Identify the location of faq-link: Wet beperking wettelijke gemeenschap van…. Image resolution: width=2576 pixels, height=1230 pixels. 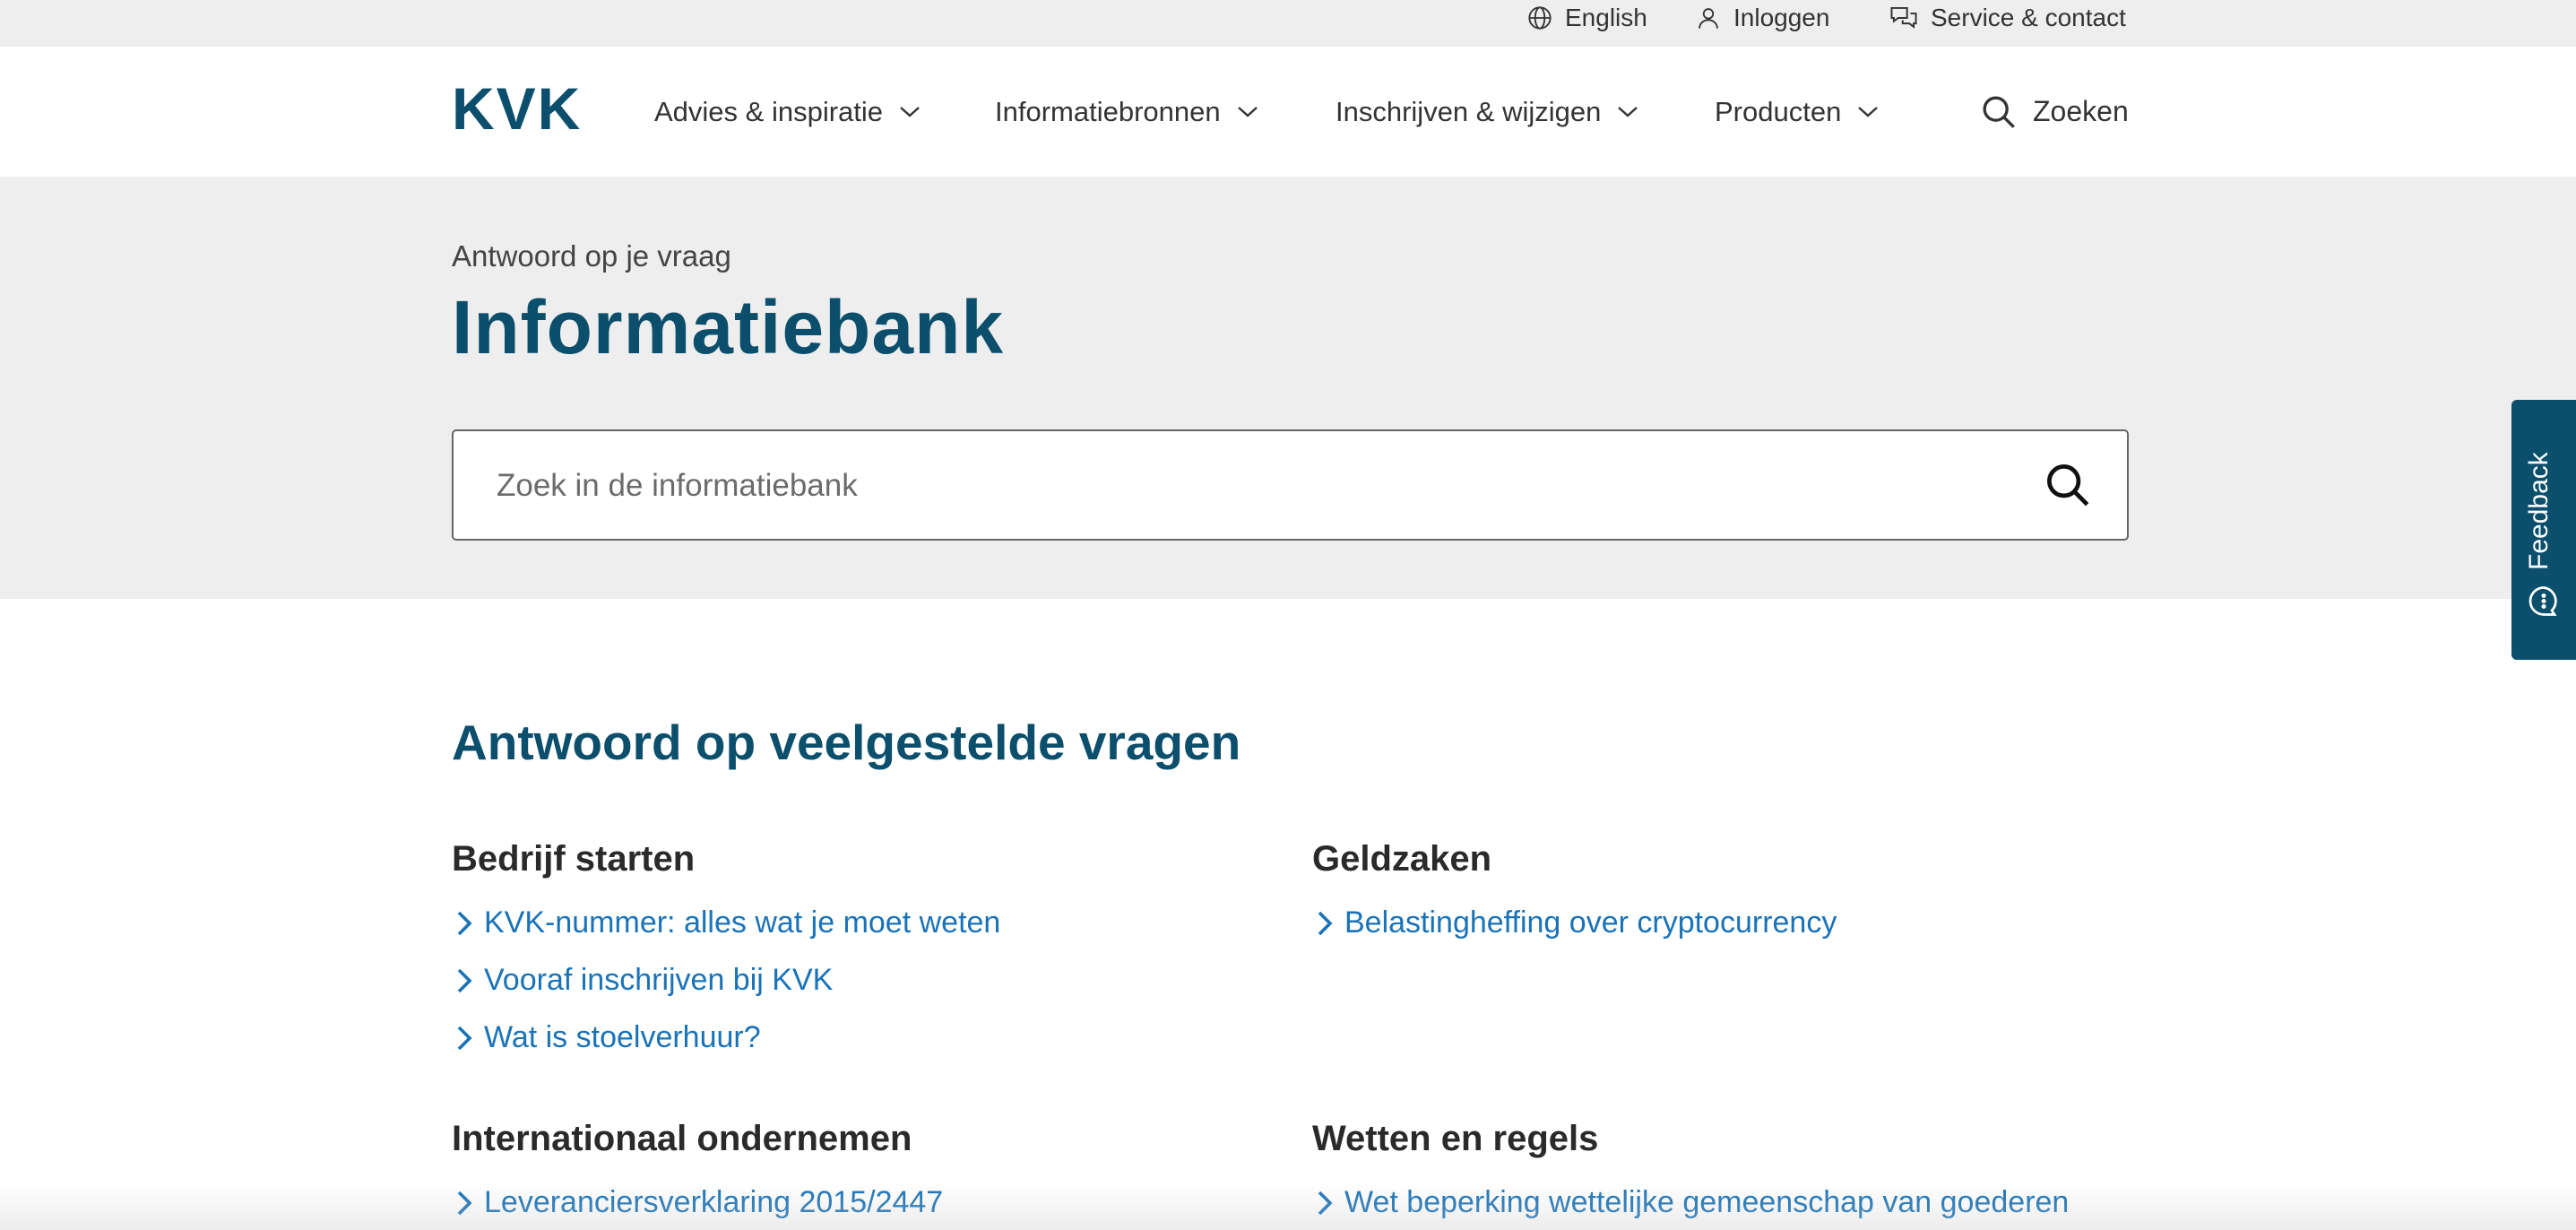
(1692, 1202).